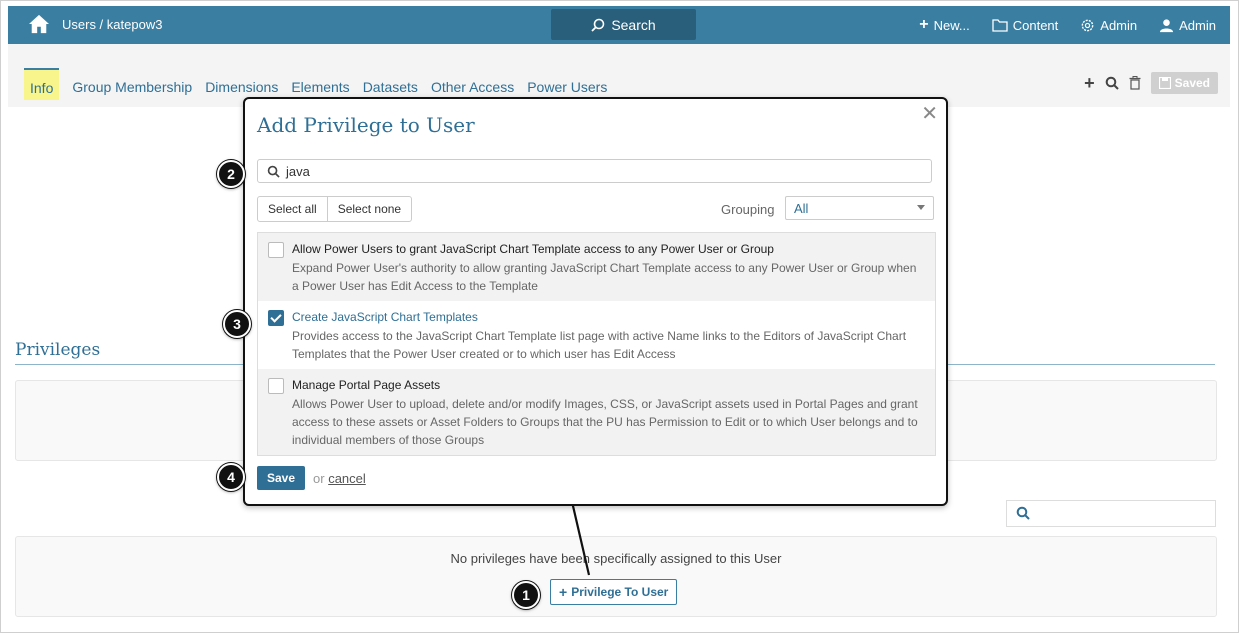  Describe the element at coordinates (929, 113) in the screenshot. I see `close-icon: ✕` at that location.